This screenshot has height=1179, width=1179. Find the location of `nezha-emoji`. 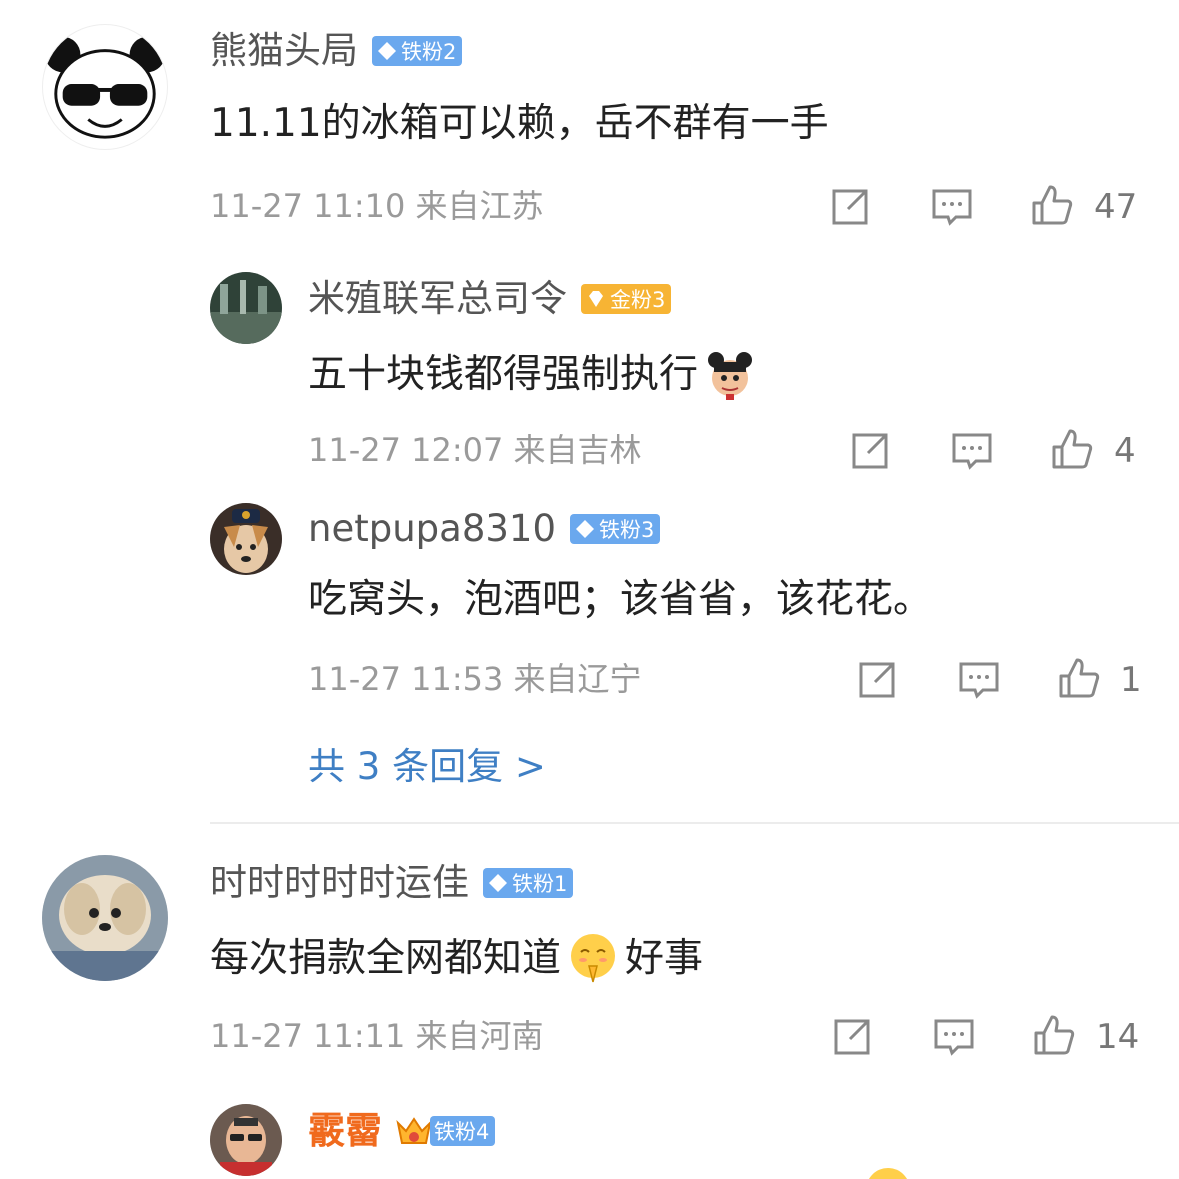

nezha-emoji is located at coordinates (730, 374).